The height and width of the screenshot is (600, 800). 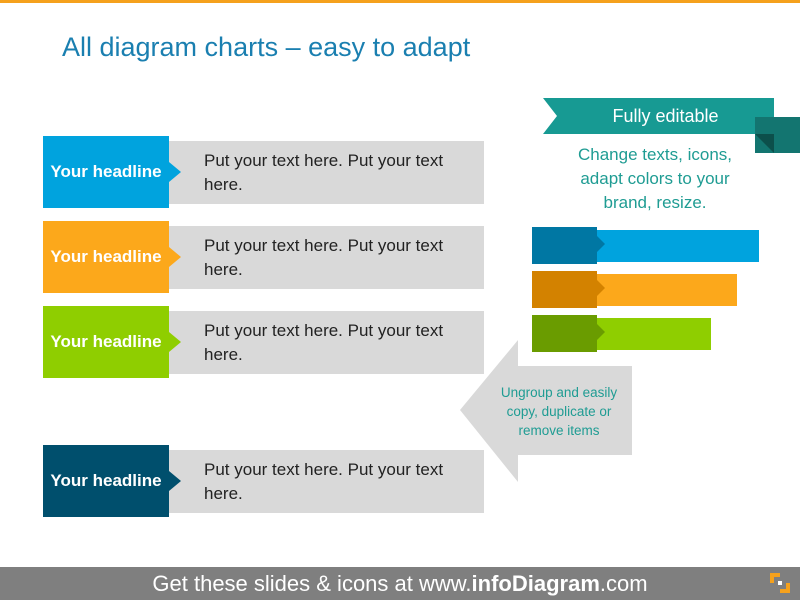 What do you see at coordinates (764, 143) in the screenshot?
I see `ribbon-fold-shadow` at bounding box center [764, 143].